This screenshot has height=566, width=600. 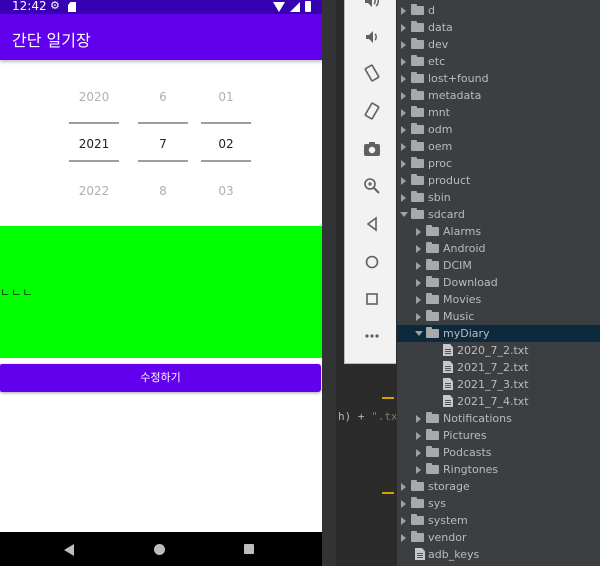 I want to click on file-tree-item: adb_keys, so click(x=498, y=554).